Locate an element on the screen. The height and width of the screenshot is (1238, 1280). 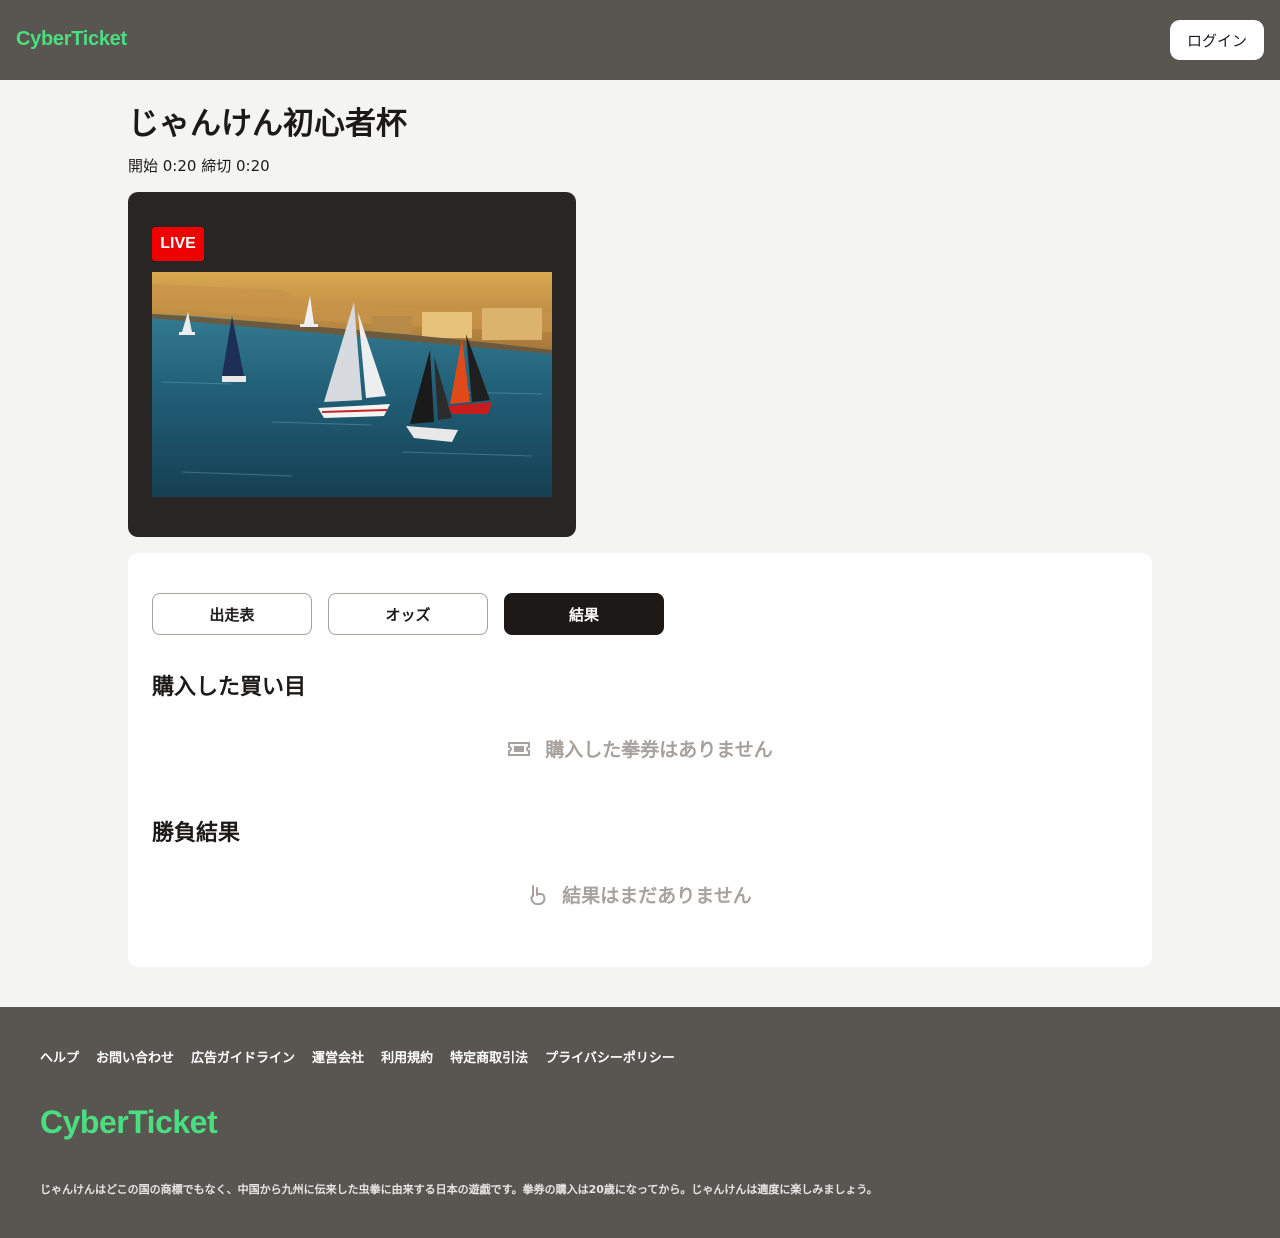
footer-link-ad-guidelines: 広告ガイドライン is located at coordinates (243, 1056).